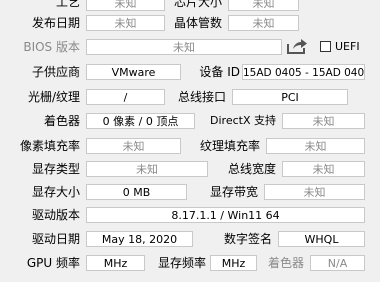 The image size is (380, 282). Describe the element at coordinates (184, 47) in the screenshot. I see `bios-version-field: 未知` at that location.